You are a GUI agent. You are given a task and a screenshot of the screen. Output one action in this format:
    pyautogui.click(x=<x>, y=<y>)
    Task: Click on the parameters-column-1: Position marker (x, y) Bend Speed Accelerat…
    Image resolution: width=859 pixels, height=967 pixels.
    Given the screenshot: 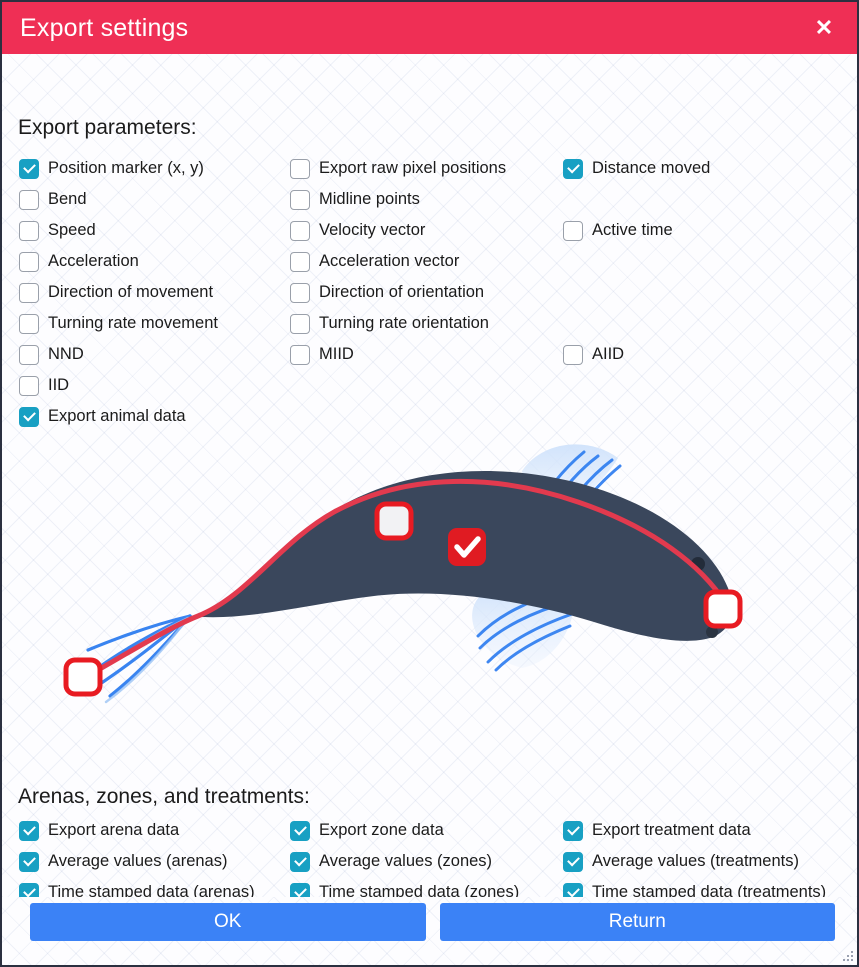 What is the action you would take?
    pyautogui.click(x=118, y=292)
    